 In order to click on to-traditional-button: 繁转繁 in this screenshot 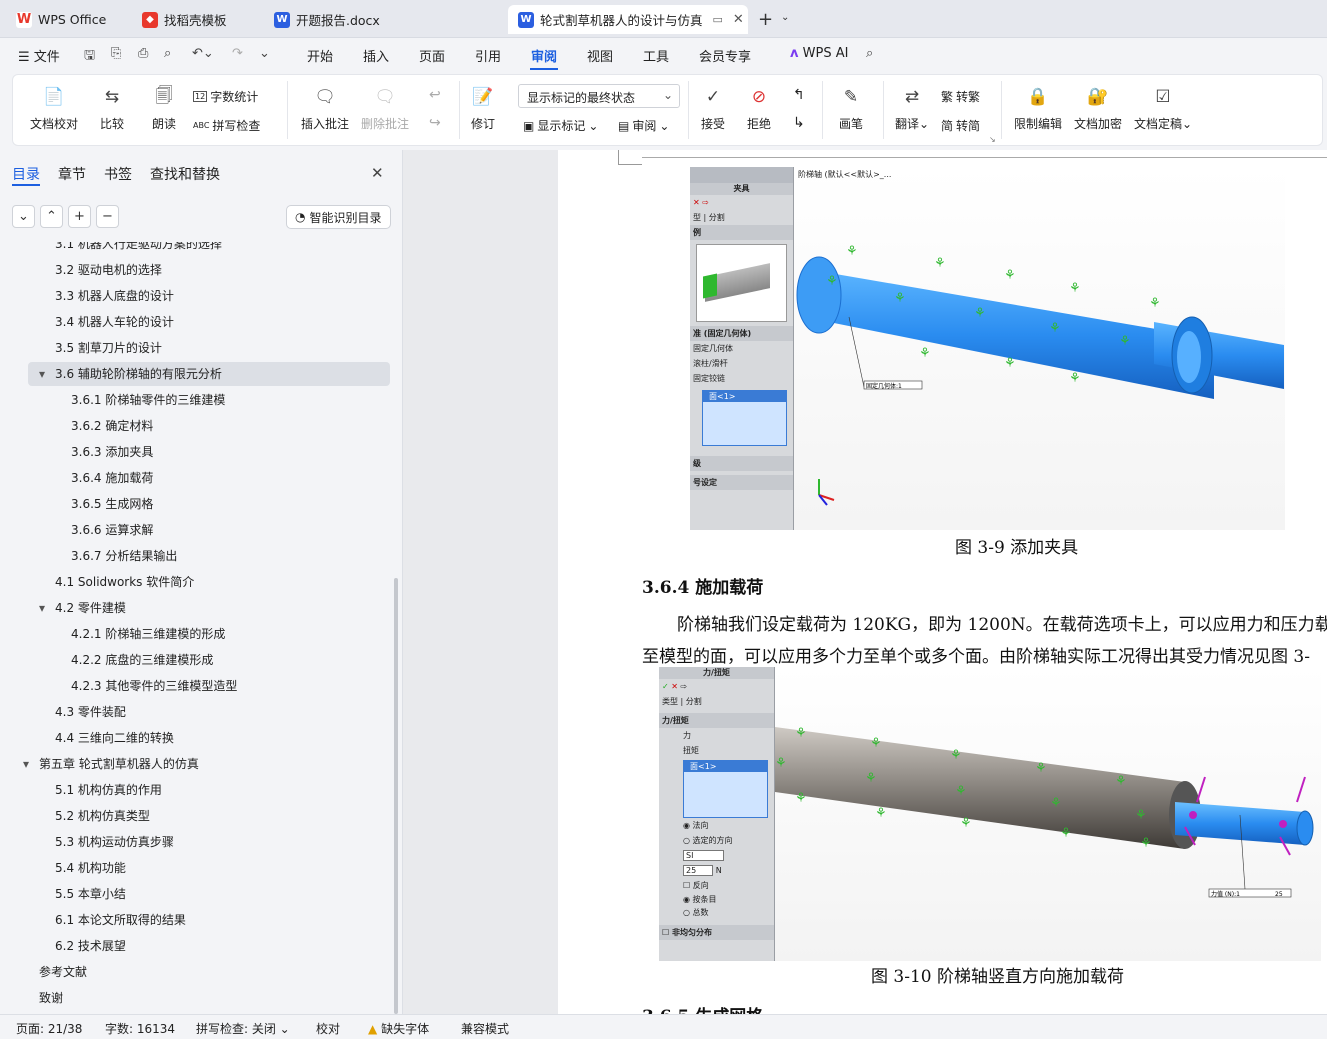, I will do `click(960, 96)`.